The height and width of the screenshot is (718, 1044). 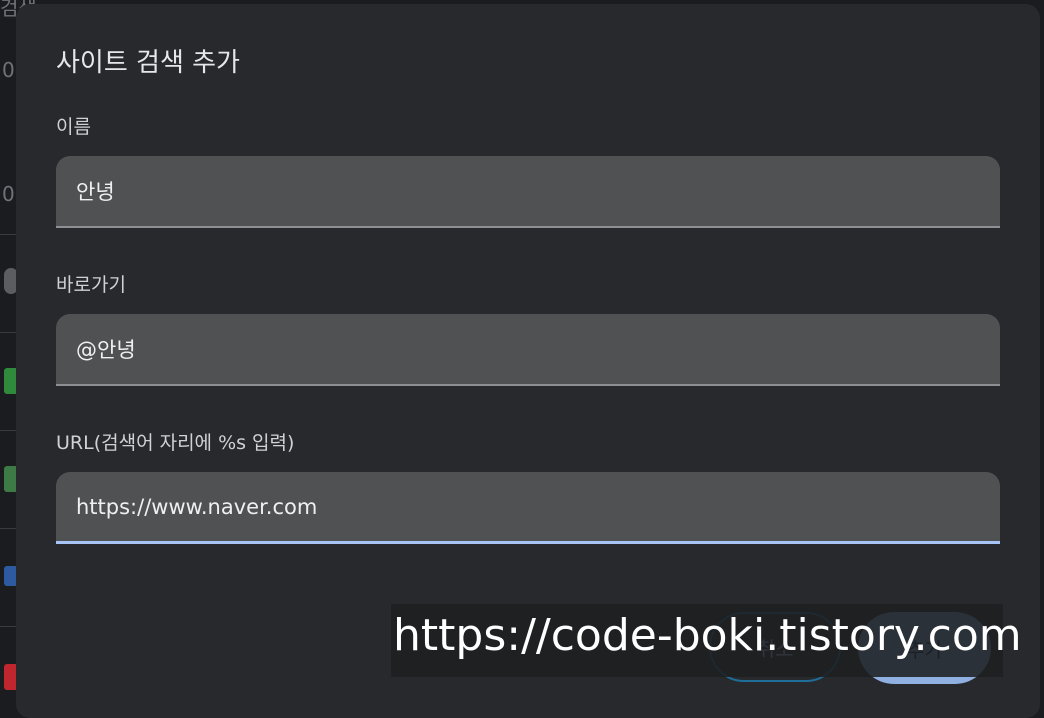 I want to click on url-input, so click(x=526, y=507).